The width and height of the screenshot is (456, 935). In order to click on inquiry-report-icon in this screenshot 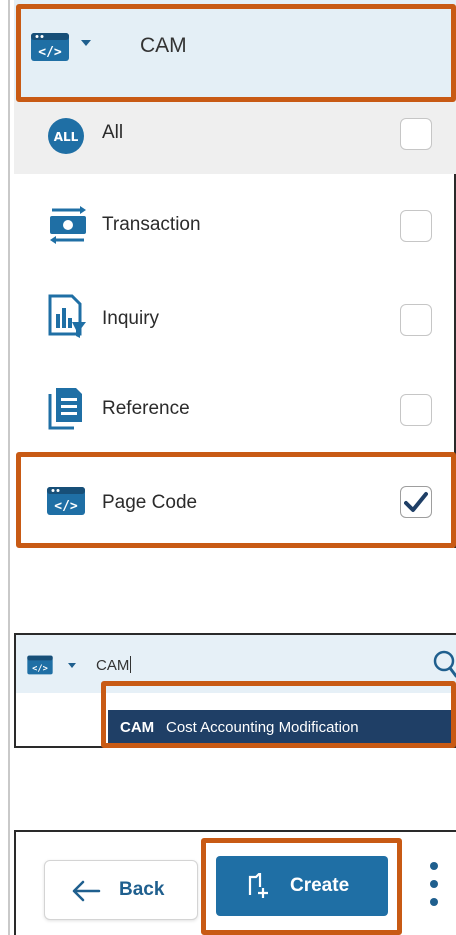, I will do `click(67, 316)`.